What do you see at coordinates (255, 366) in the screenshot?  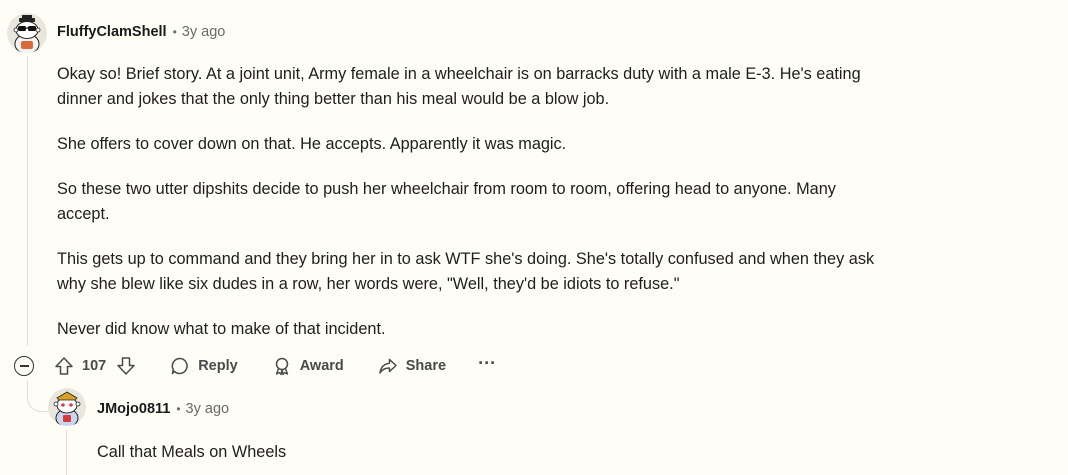 I see `comment-action-bar: 107 Reply Award Share ···` at bounding box center [255, 366].